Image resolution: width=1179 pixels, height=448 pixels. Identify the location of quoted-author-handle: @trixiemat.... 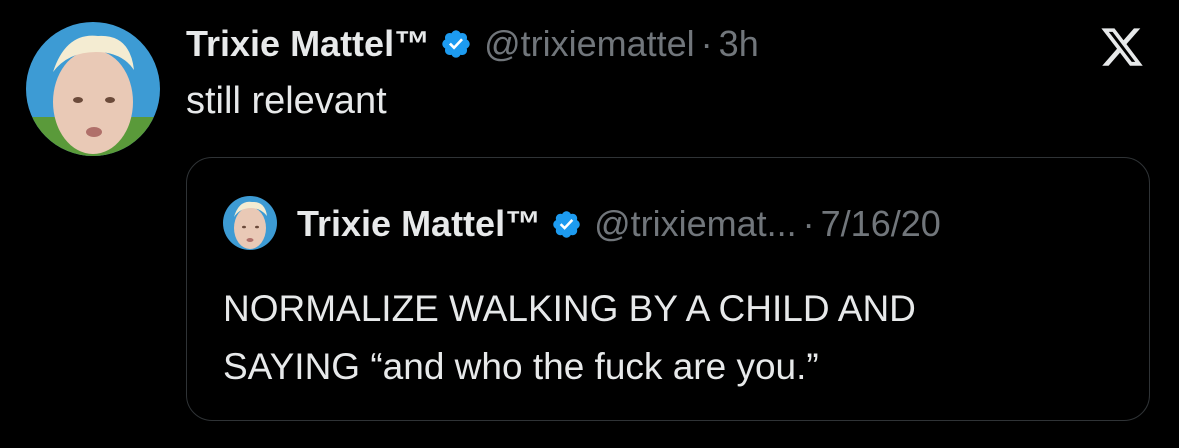
(695, 224).